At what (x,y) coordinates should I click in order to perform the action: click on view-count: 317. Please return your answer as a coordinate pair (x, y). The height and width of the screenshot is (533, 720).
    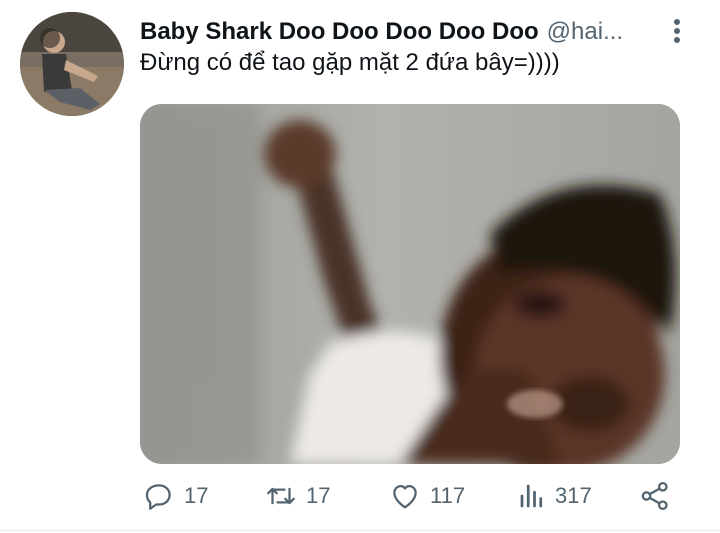
    Looking at the image, I should click on (573, 495).